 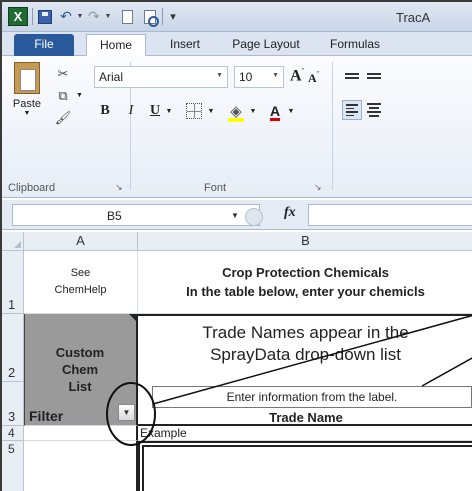 What do you see at coordinates (81, 241) in the screenshot?
I see `column-header-a: A` at bounding box center [81, 241].